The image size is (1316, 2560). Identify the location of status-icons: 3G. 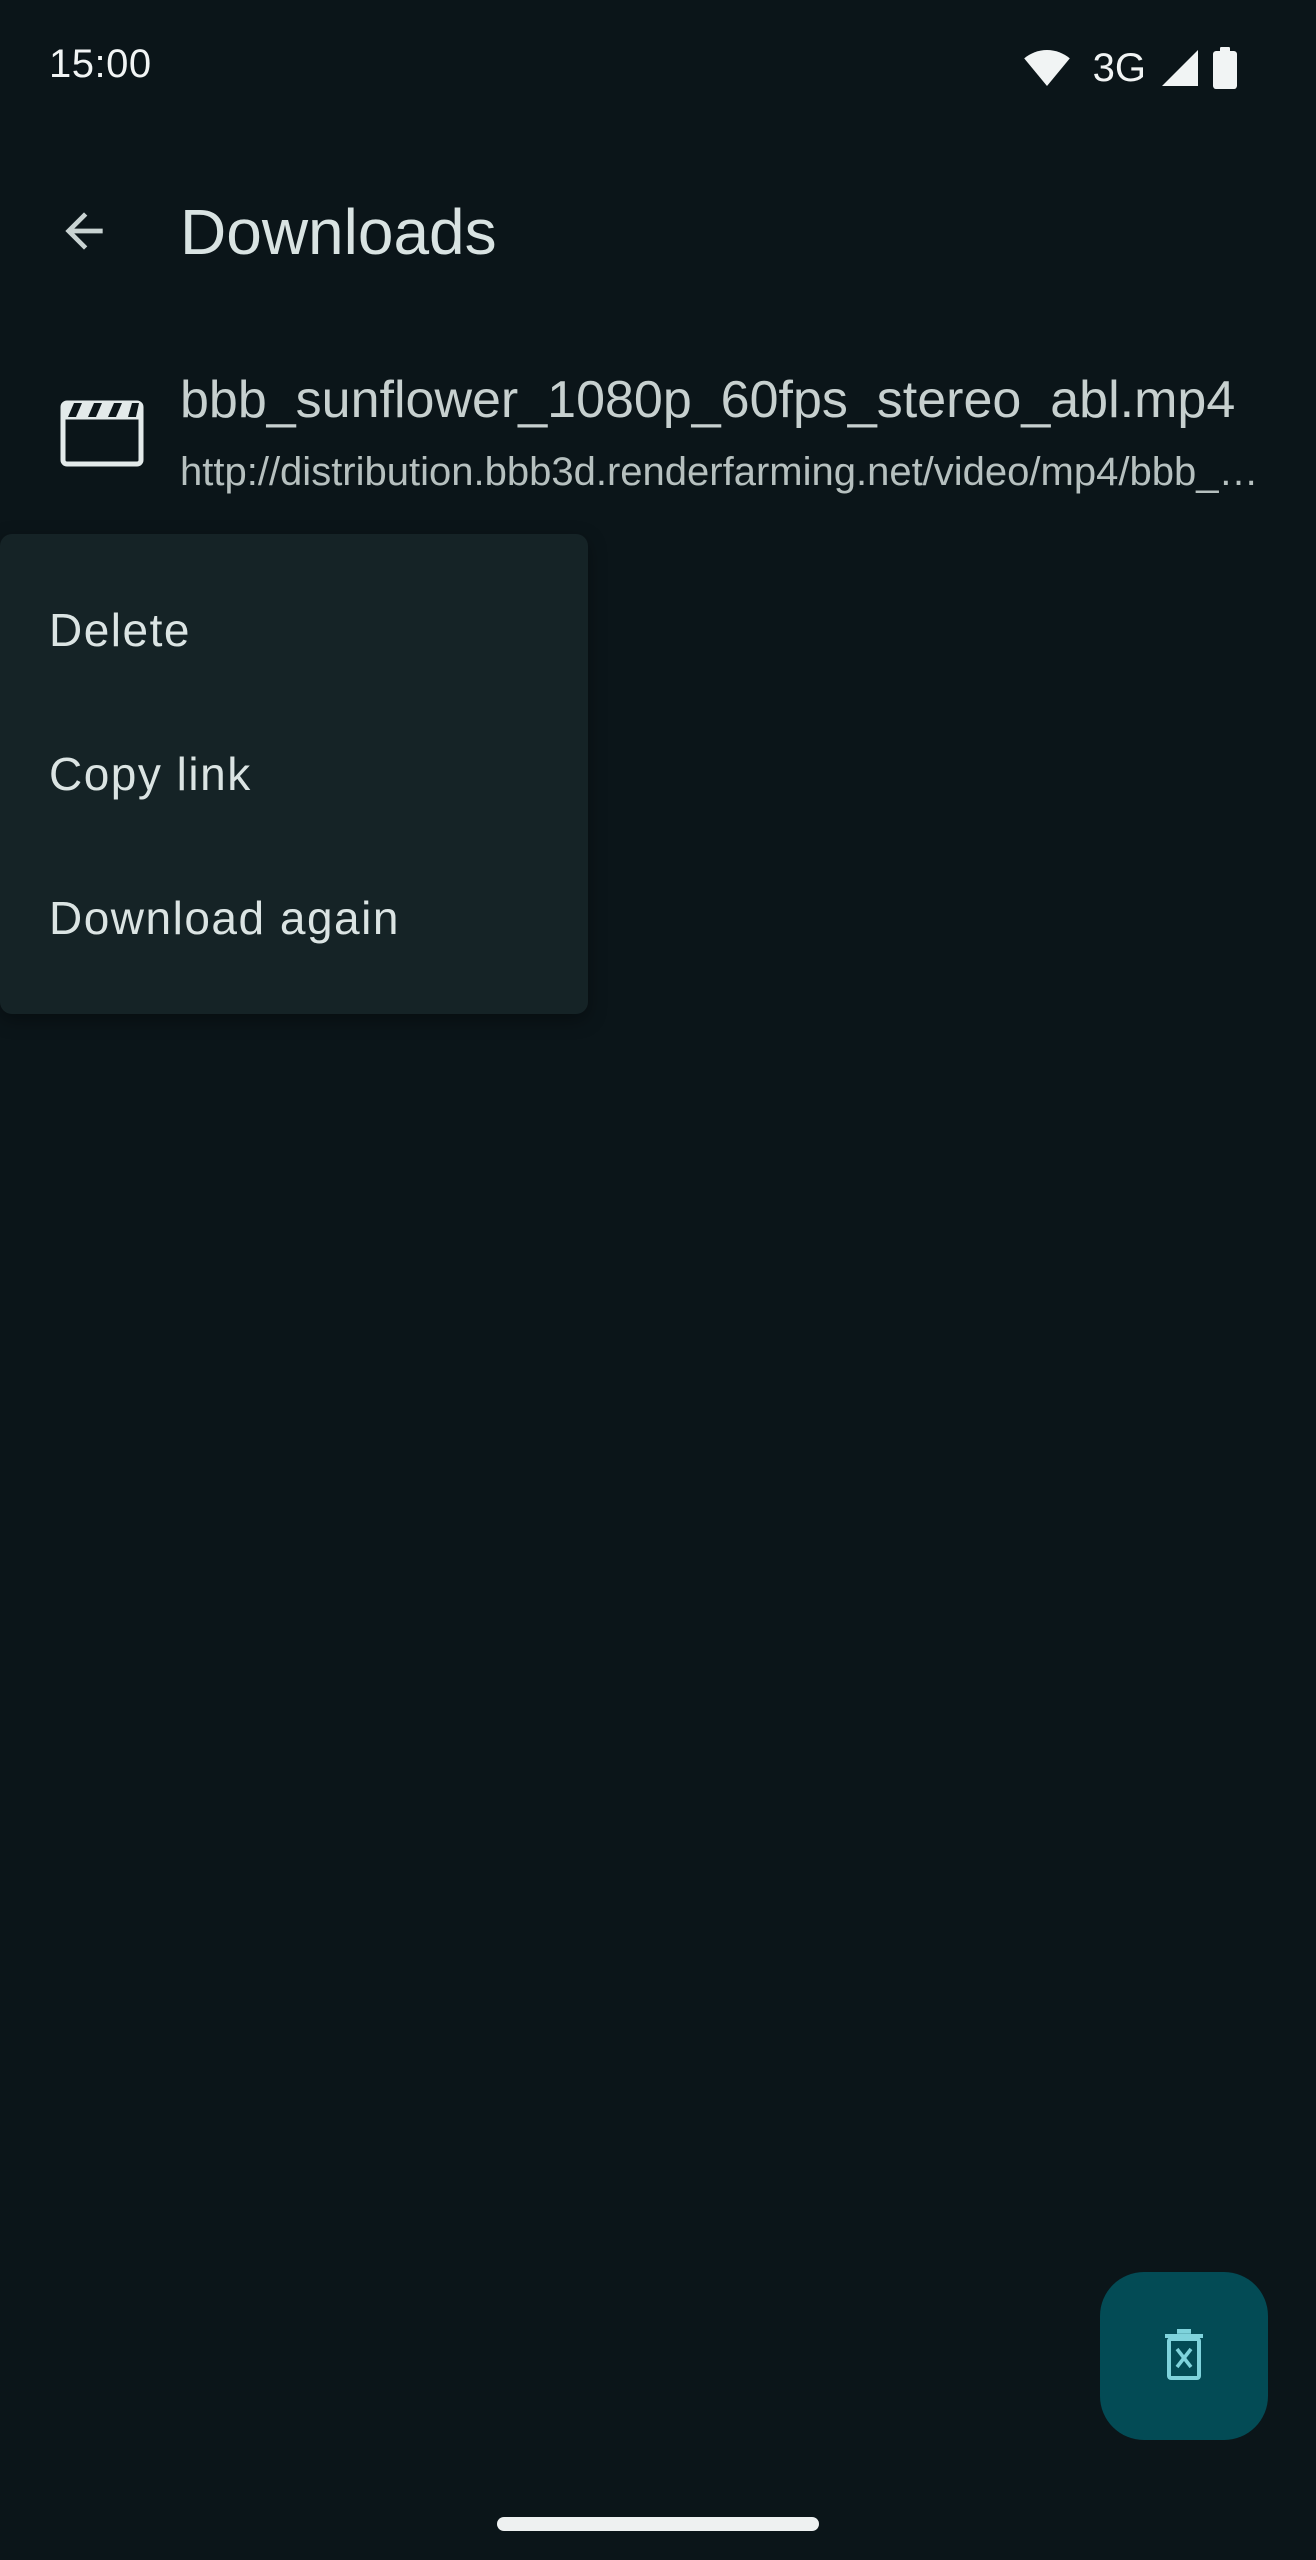
(1130, 68).